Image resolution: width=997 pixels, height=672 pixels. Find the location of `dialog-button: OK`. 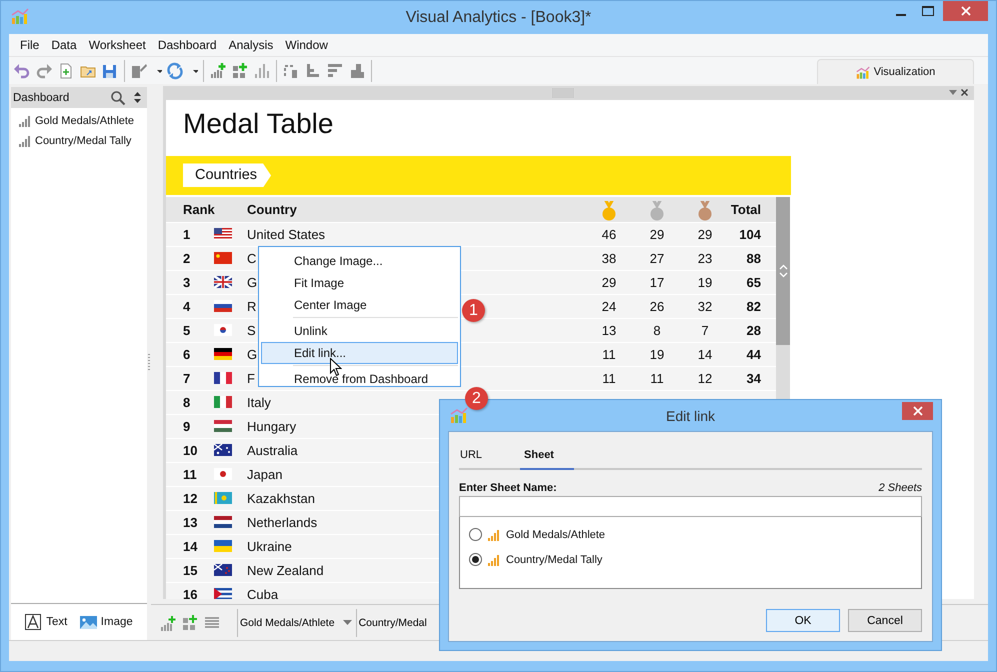

dialog-button: OK is located at coordinates (803, 620).